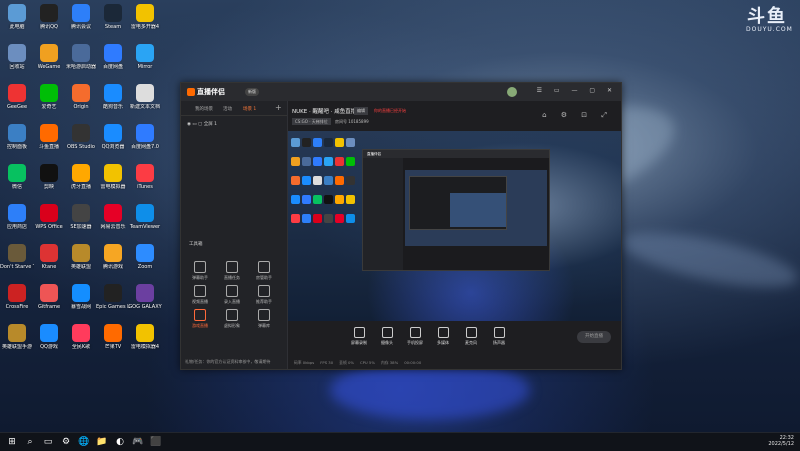  I want to click on desktop-icon: 百度网盘, so click(113, 57).